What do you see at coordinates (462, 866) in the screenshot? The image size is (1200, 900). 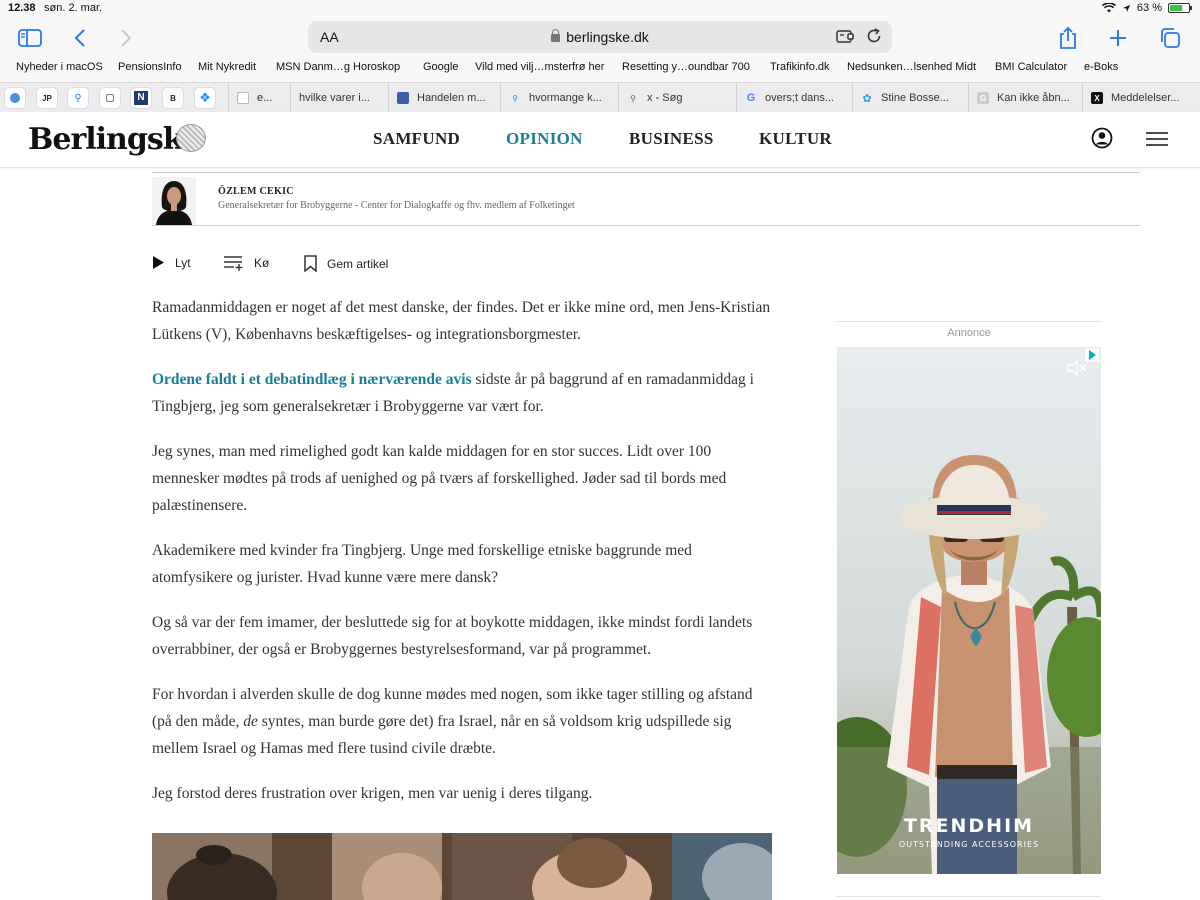 I see `article-photo` at bounding box center [462, 866].